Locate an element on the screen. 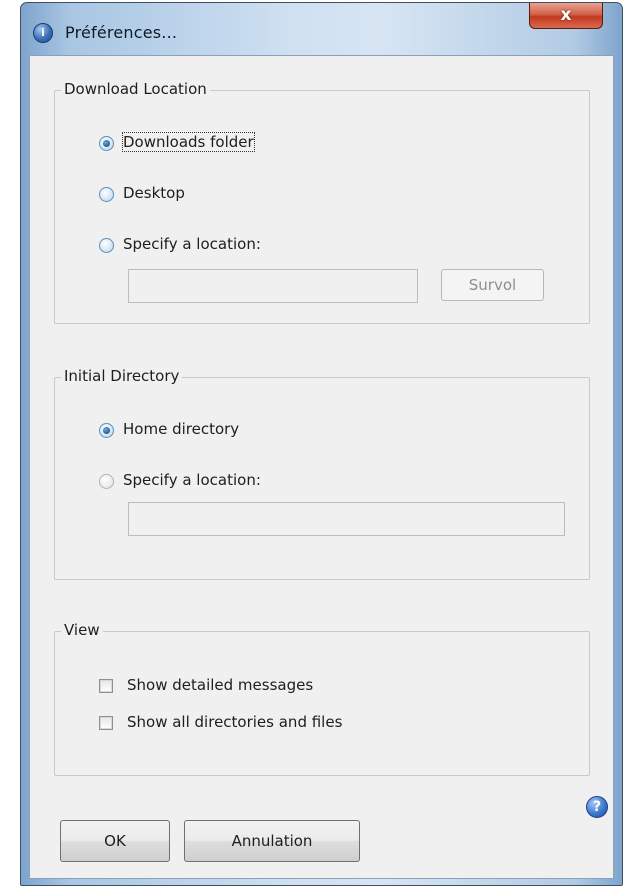 Image resolution: width=627 pixels, height=890 pixels. browse-button: Survol is located at coordinates (492, 285).